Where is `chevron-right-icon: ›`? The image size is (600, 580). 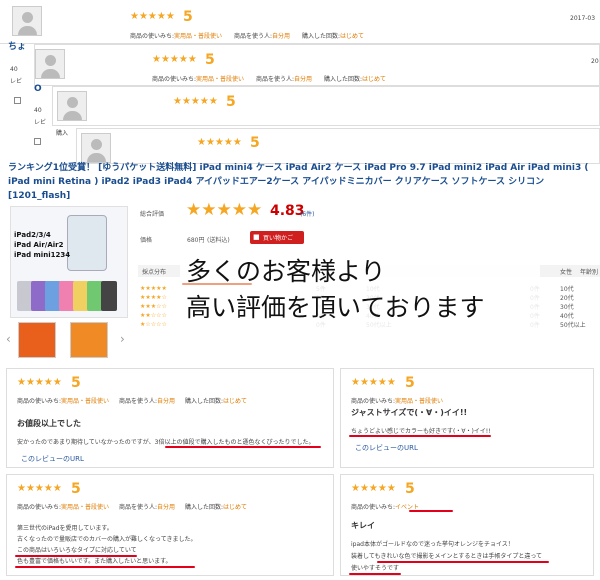
chevron-right-icon: › is located at coordinates (122, 339).